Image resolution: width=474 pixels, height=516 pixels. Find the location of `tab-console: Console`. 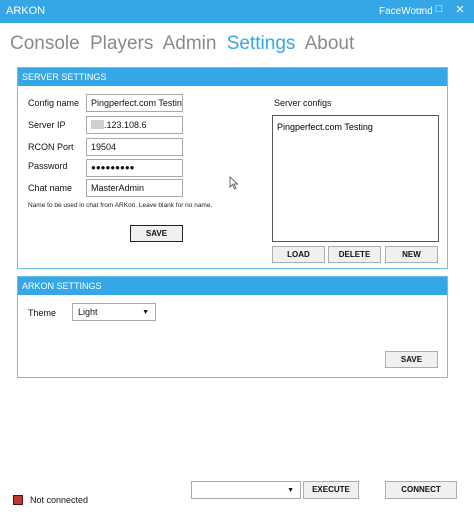

tab-console: Console is located at coordinates (45, 43).